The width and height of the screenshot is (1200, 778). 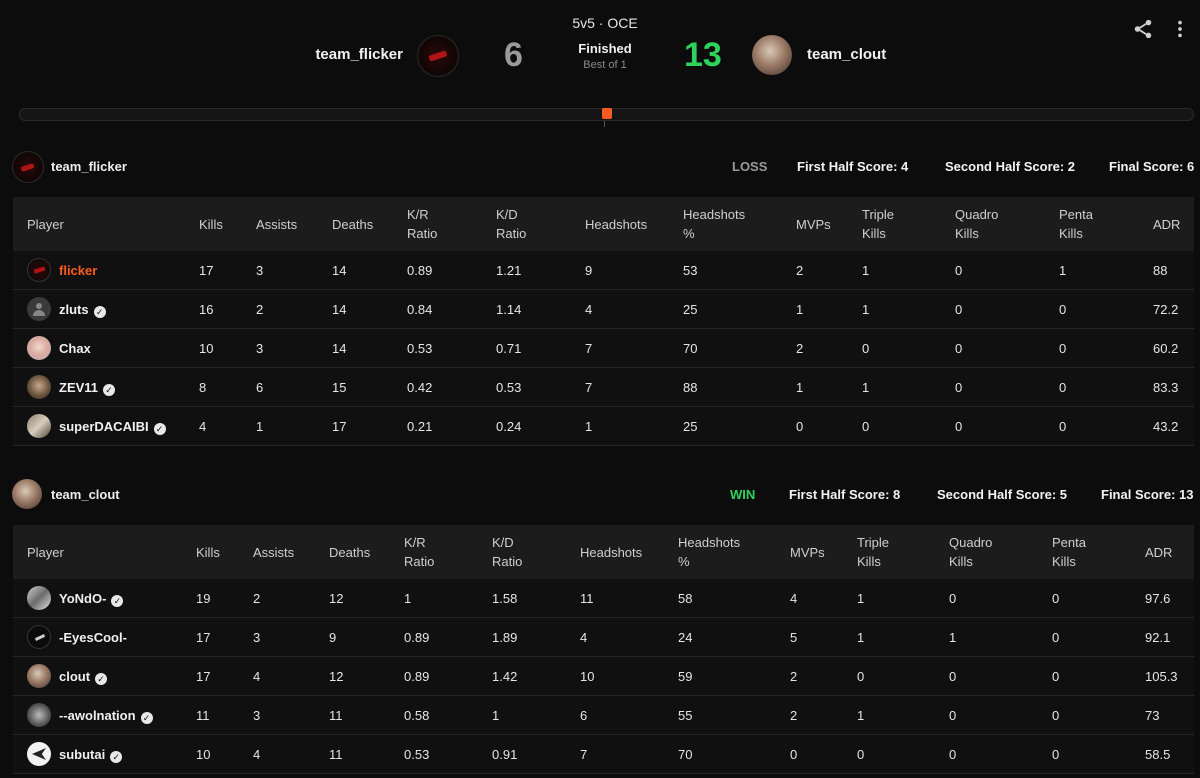 I want to click on stat-cell: 0.84, so click(x=420, y=309).